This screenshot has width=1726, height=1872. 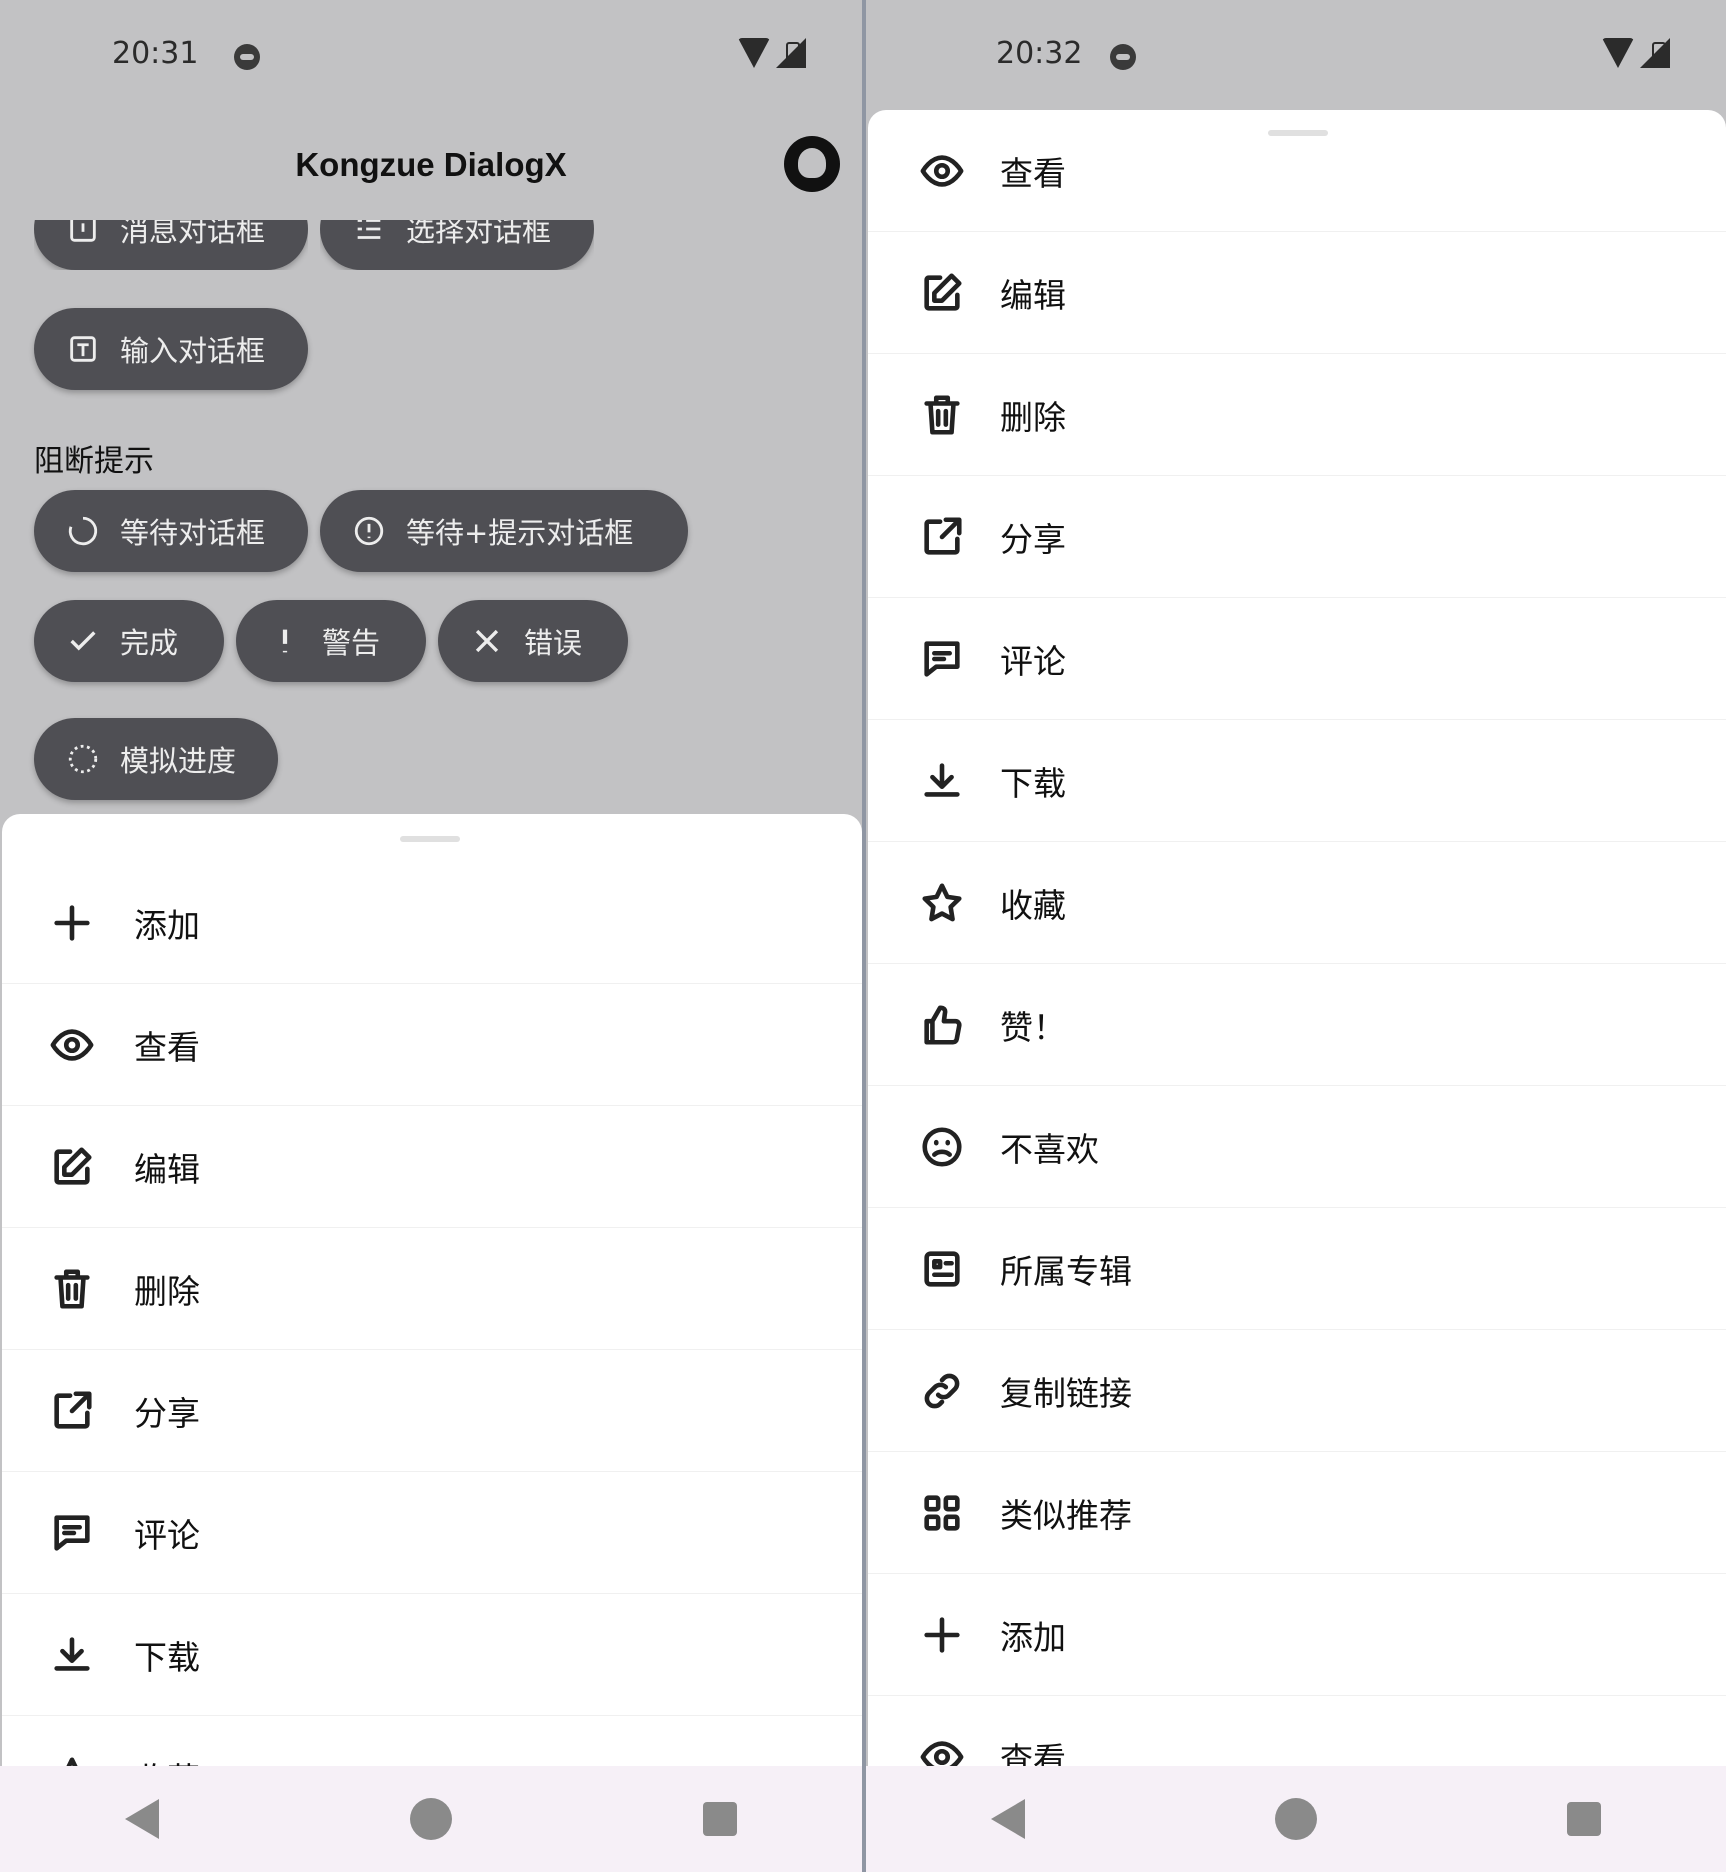 What do you see at coordinates (533, 641) in the screenshot?
I see `error-button: 错误` at bounding box center [533, 641].